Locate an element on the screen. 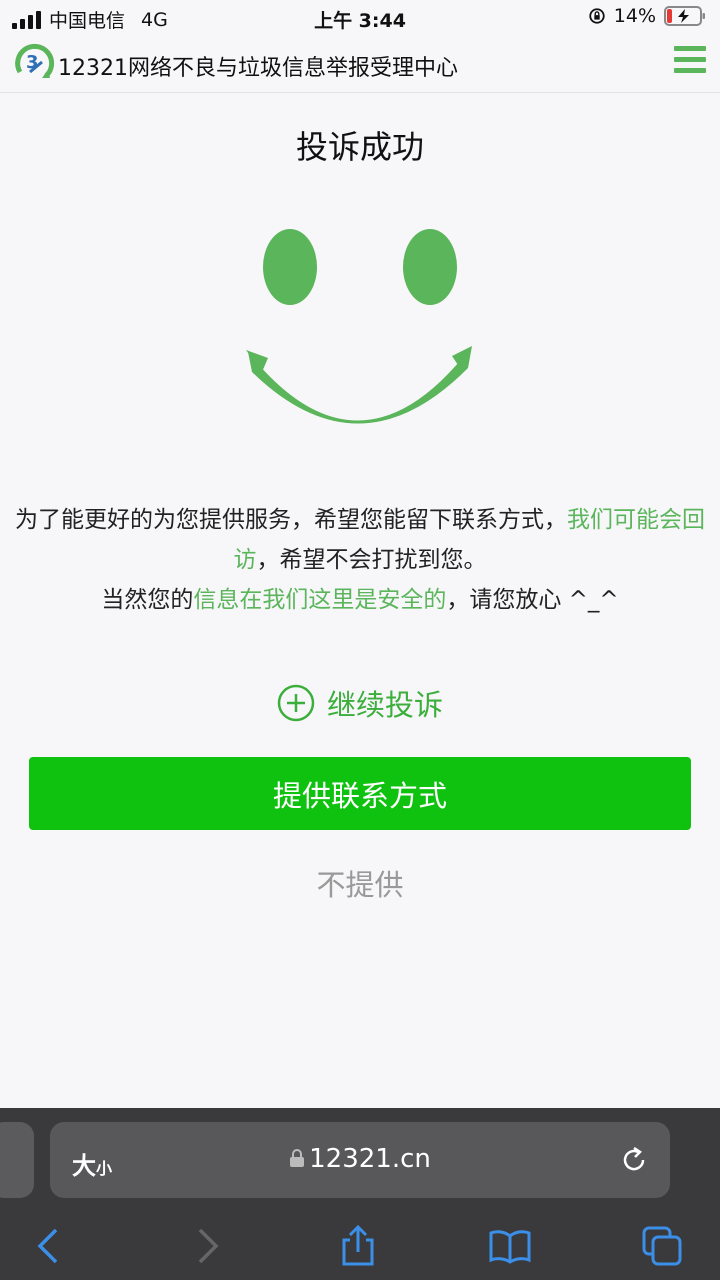  smiley-face-icon is located at coordinates (359, 326).